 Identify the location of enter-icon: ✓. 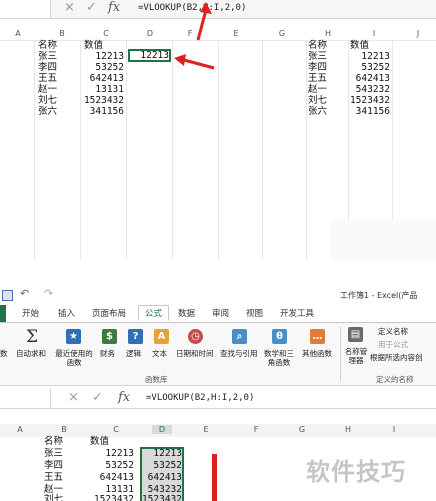
(97, 397).